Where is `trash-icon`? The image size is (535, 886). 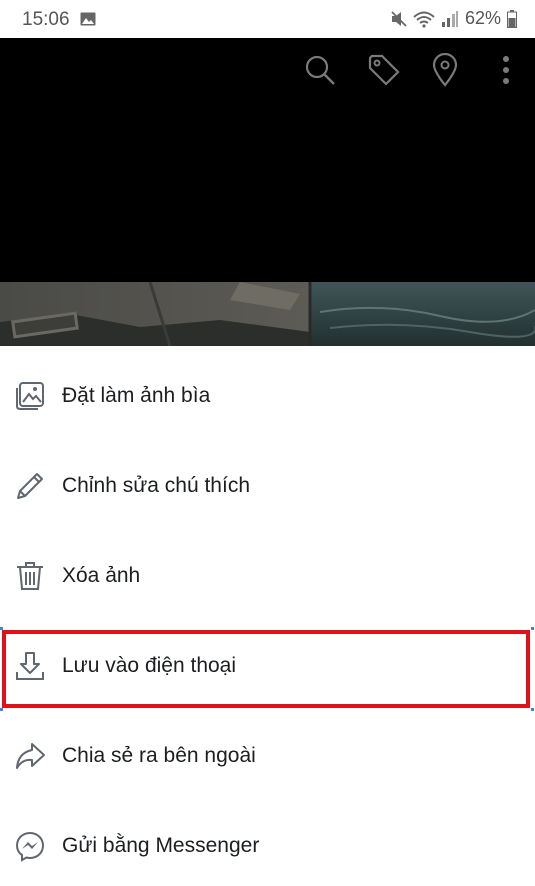 trash-icon is located at coordinates (30, 576).